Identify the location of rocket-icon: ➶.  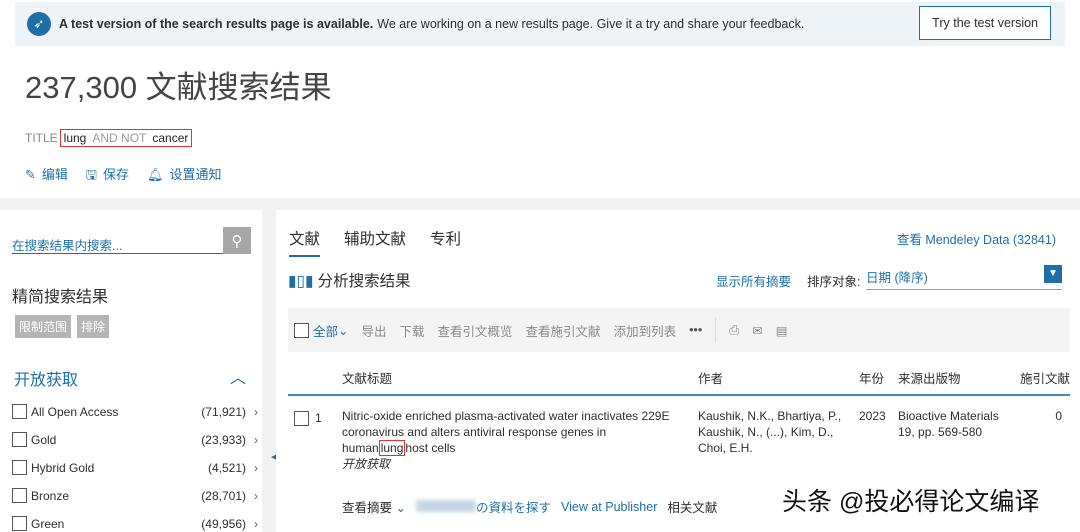
(39, 24).